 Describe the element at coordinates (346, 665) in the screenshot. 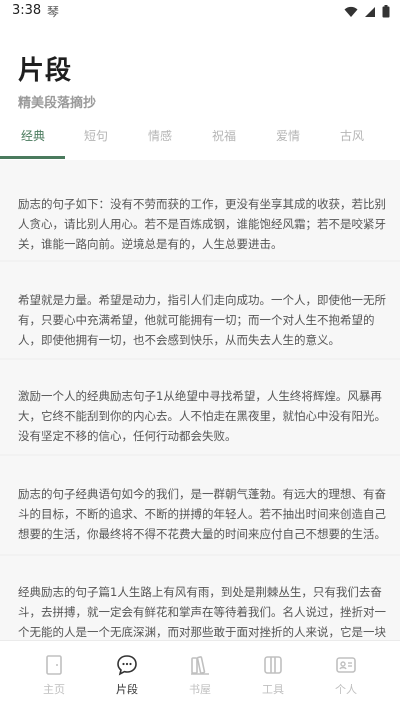

I see `profile-card-icon` at that location.